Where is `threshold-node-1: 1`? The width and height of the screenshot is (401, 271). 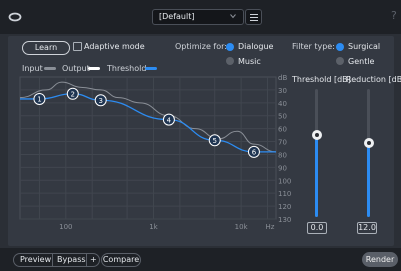 threshold-node-1: 1 is located at coordinates (39, 98).